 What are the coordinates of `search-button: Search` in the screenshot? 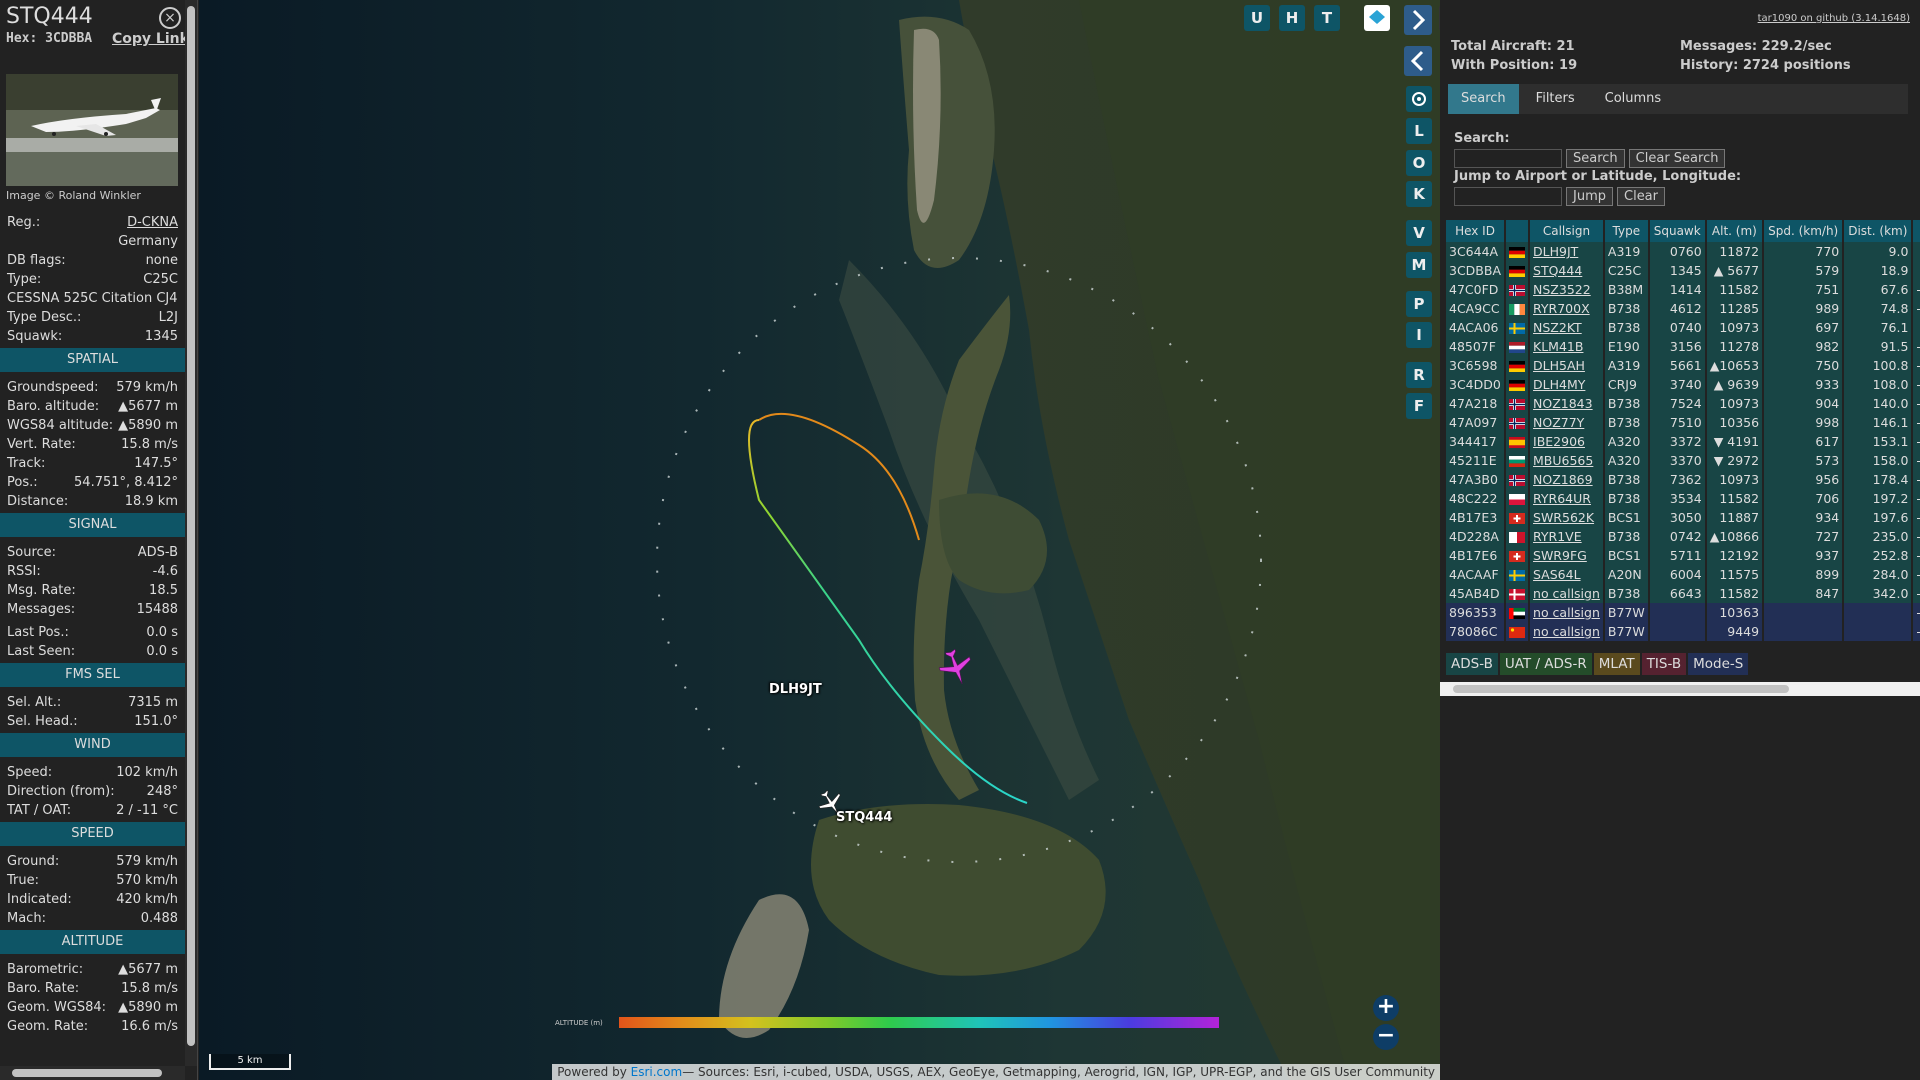 It's located at (1595, 158).